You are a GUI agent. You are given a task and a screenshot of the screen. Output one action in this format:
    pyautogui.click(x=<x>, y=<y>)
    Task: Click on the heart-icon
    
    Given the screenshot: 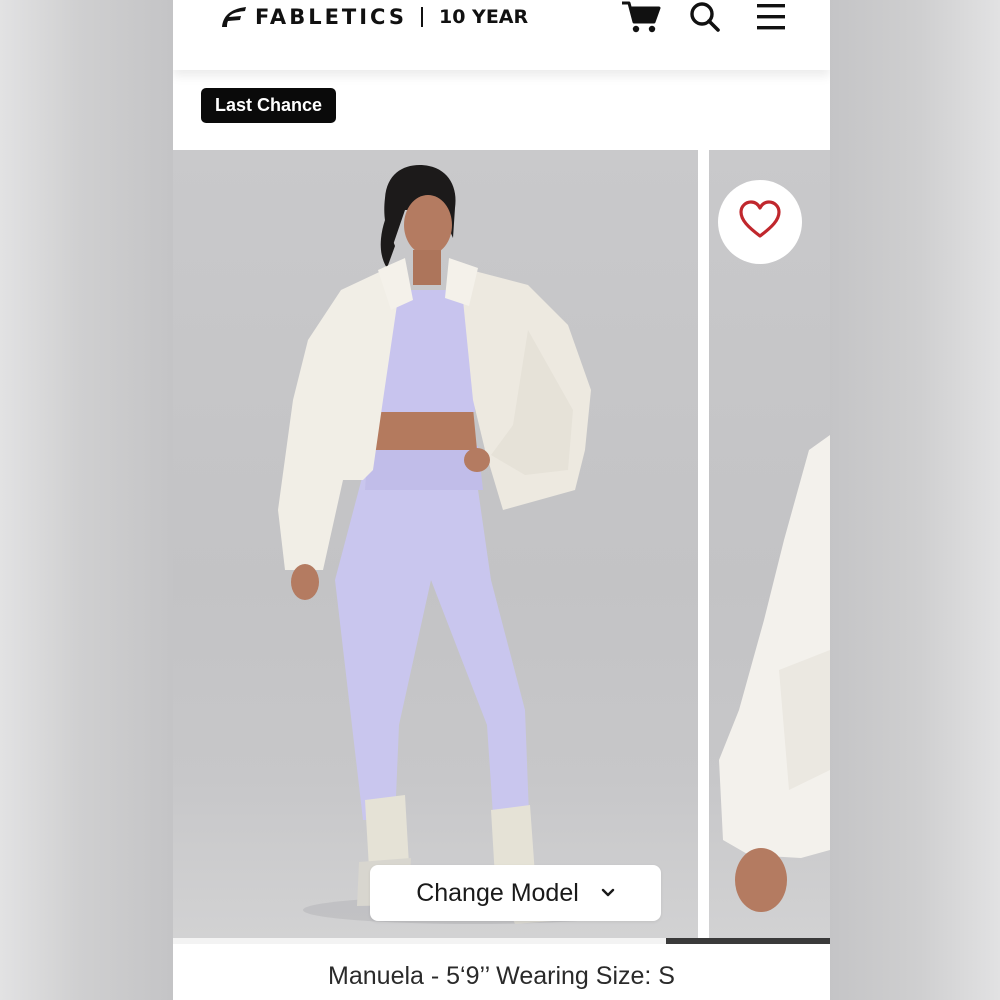 What is the action you would take?
    pyautogui.click(x=760, y=222)
    